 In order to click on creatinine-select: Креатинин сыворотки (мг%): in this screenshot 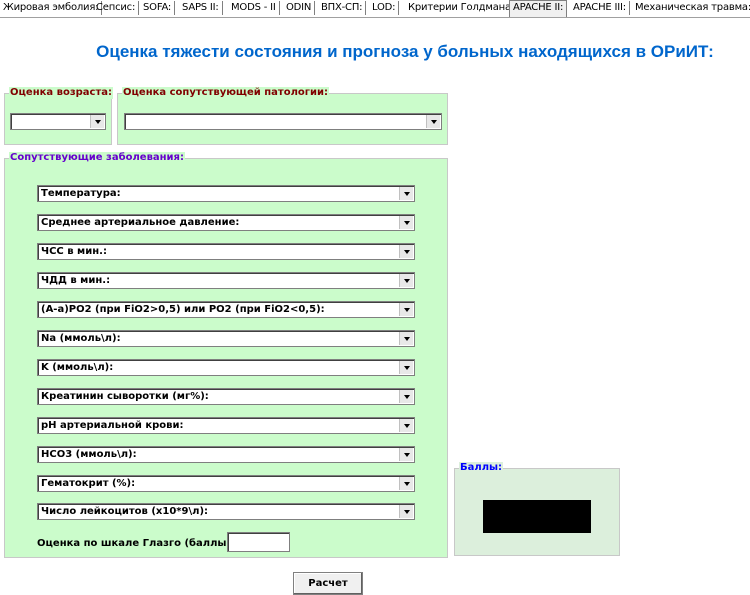, I will do `click(226, 396)`.